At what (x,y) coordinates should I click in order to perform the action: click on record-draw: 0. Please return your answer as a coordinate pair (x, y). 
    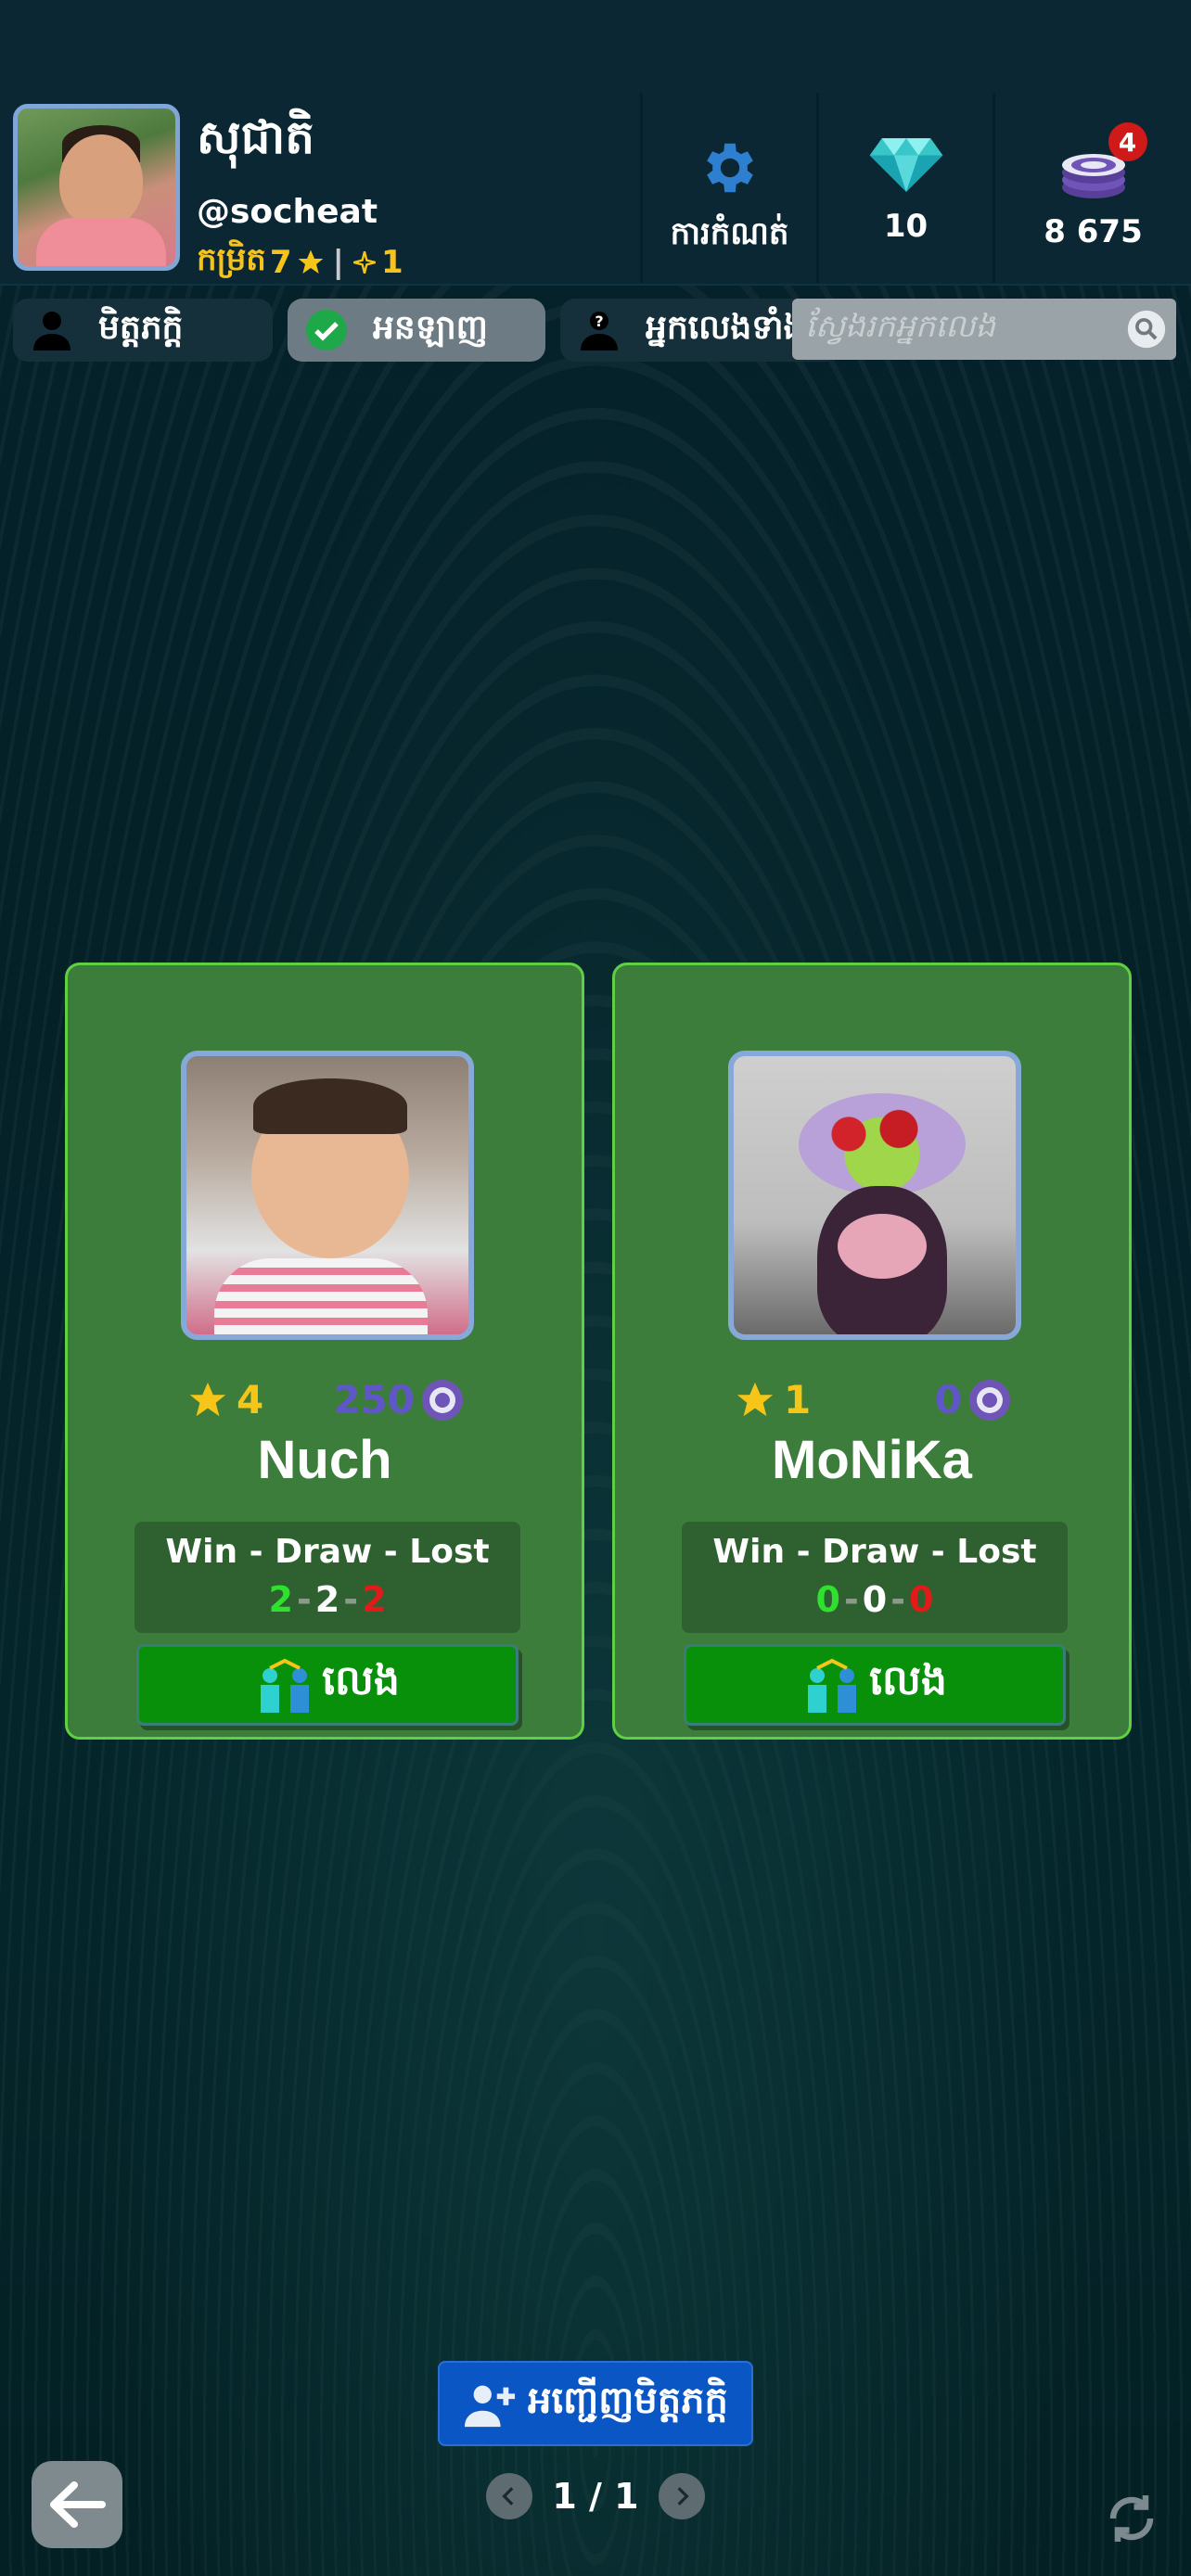
    Looking at the image, I should click on (875, 1599).